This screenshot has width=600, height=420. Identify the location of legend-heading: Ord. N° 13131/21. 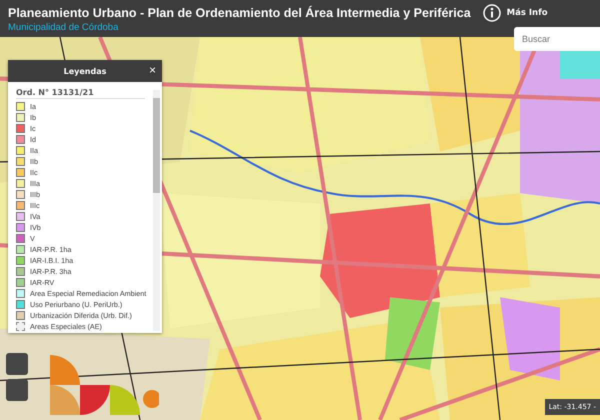
(80, 93).